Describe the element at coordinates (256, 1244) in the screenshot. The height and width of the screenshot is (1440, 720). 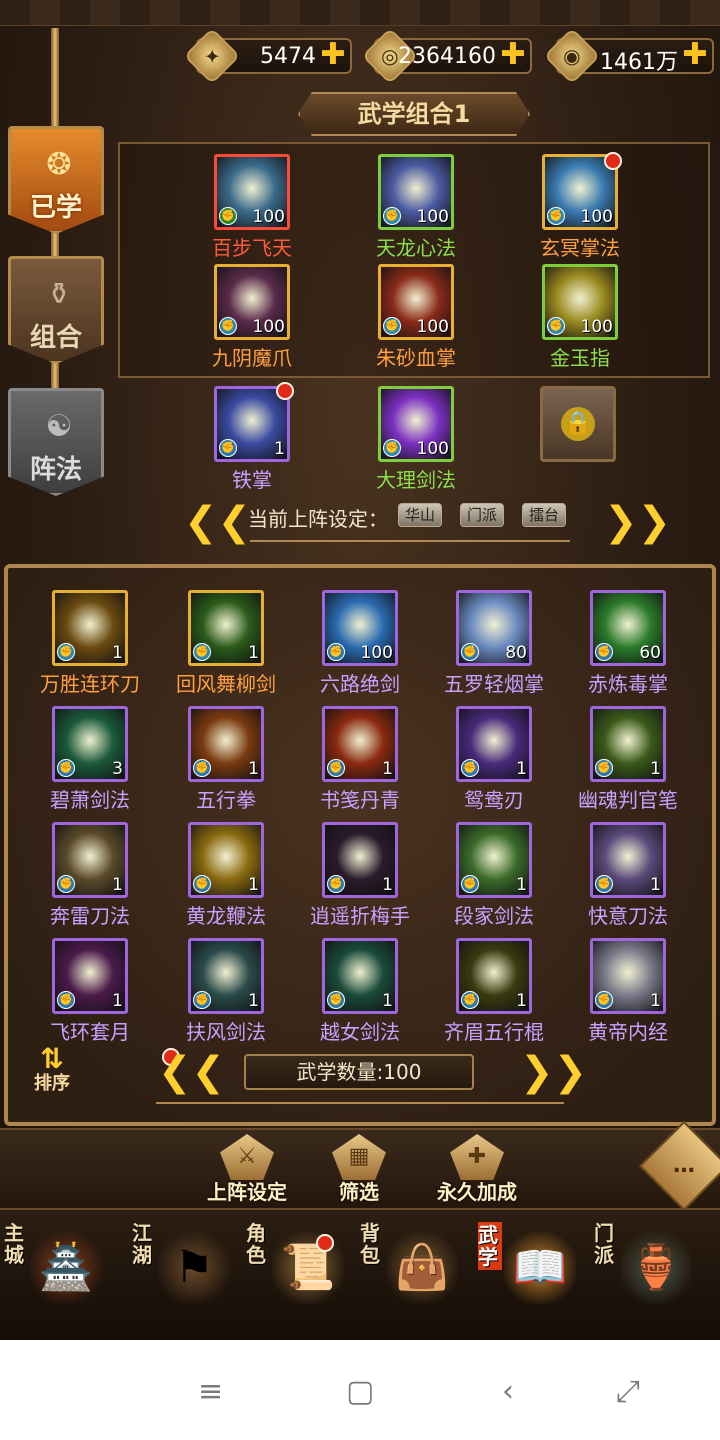
I see `nav-item-label: 角色` at that location.